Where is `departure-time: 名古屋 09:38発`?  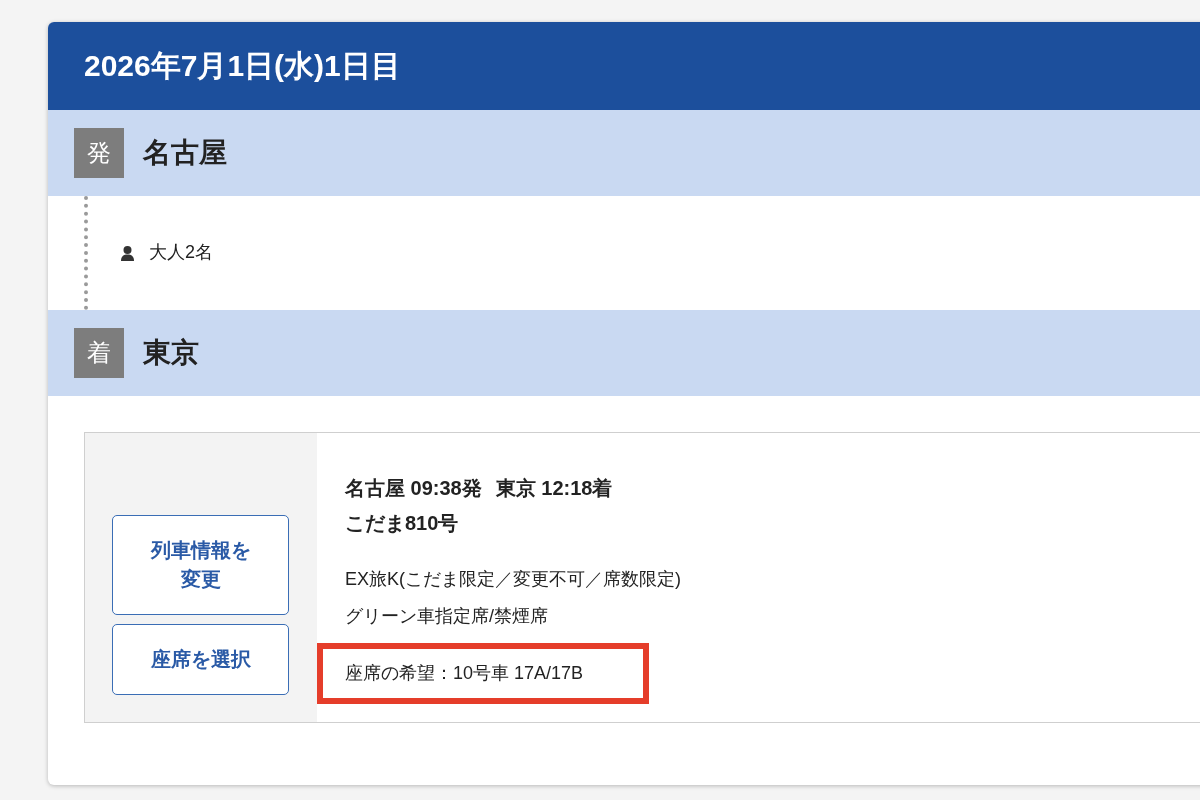 departure-time: 名古屋 09:38発 is located at coordinates (413, 488).